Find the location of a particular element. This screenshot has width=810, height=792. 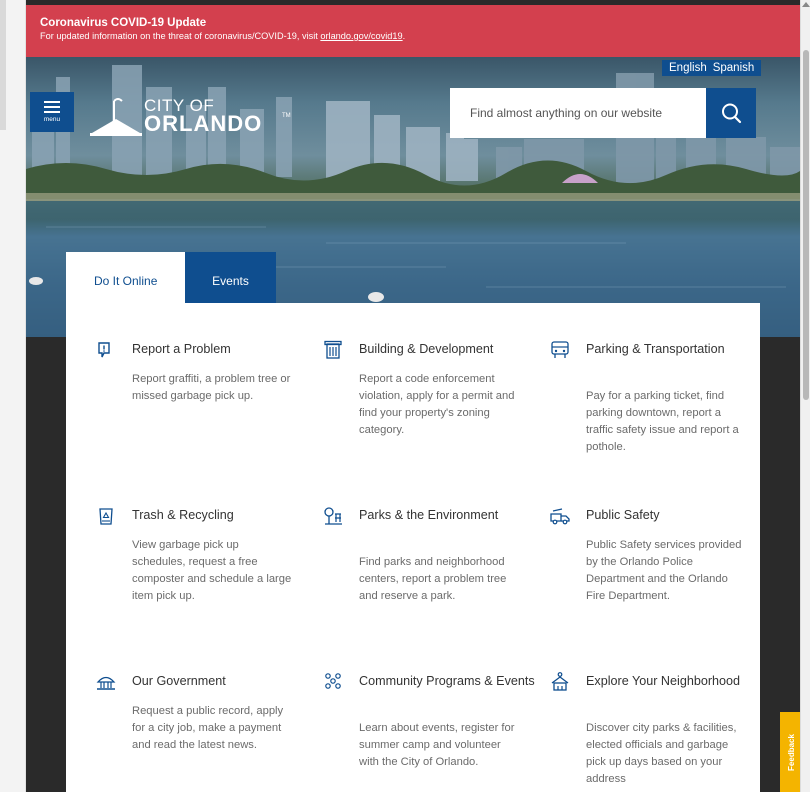

fire-truck-icon is located at coordinates (560, 516).